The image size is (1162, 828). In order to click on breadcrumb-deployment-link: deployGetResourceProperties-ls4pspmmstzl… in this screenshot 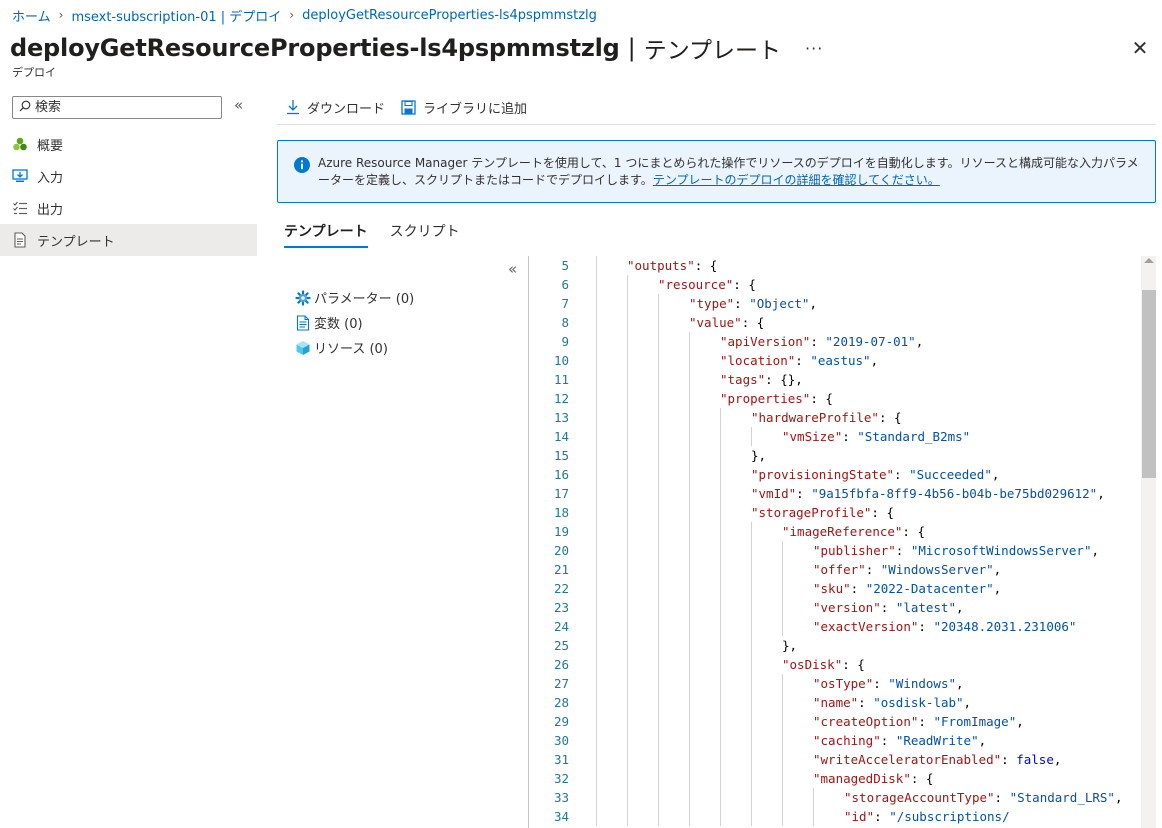, I will do `click(449, 15)`.